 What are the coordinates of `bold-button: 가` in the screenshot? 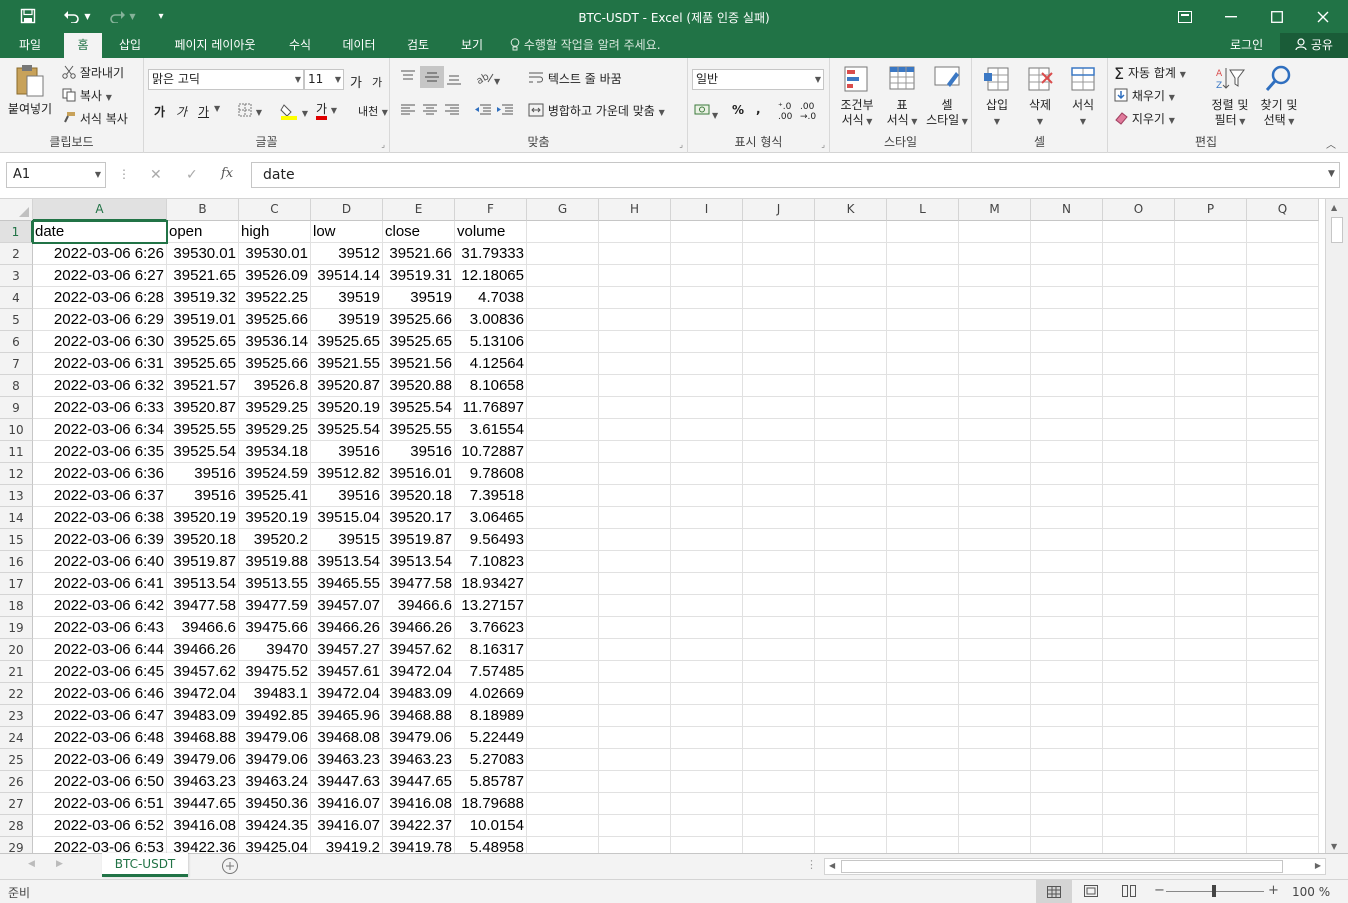 It's located at (159, 111).